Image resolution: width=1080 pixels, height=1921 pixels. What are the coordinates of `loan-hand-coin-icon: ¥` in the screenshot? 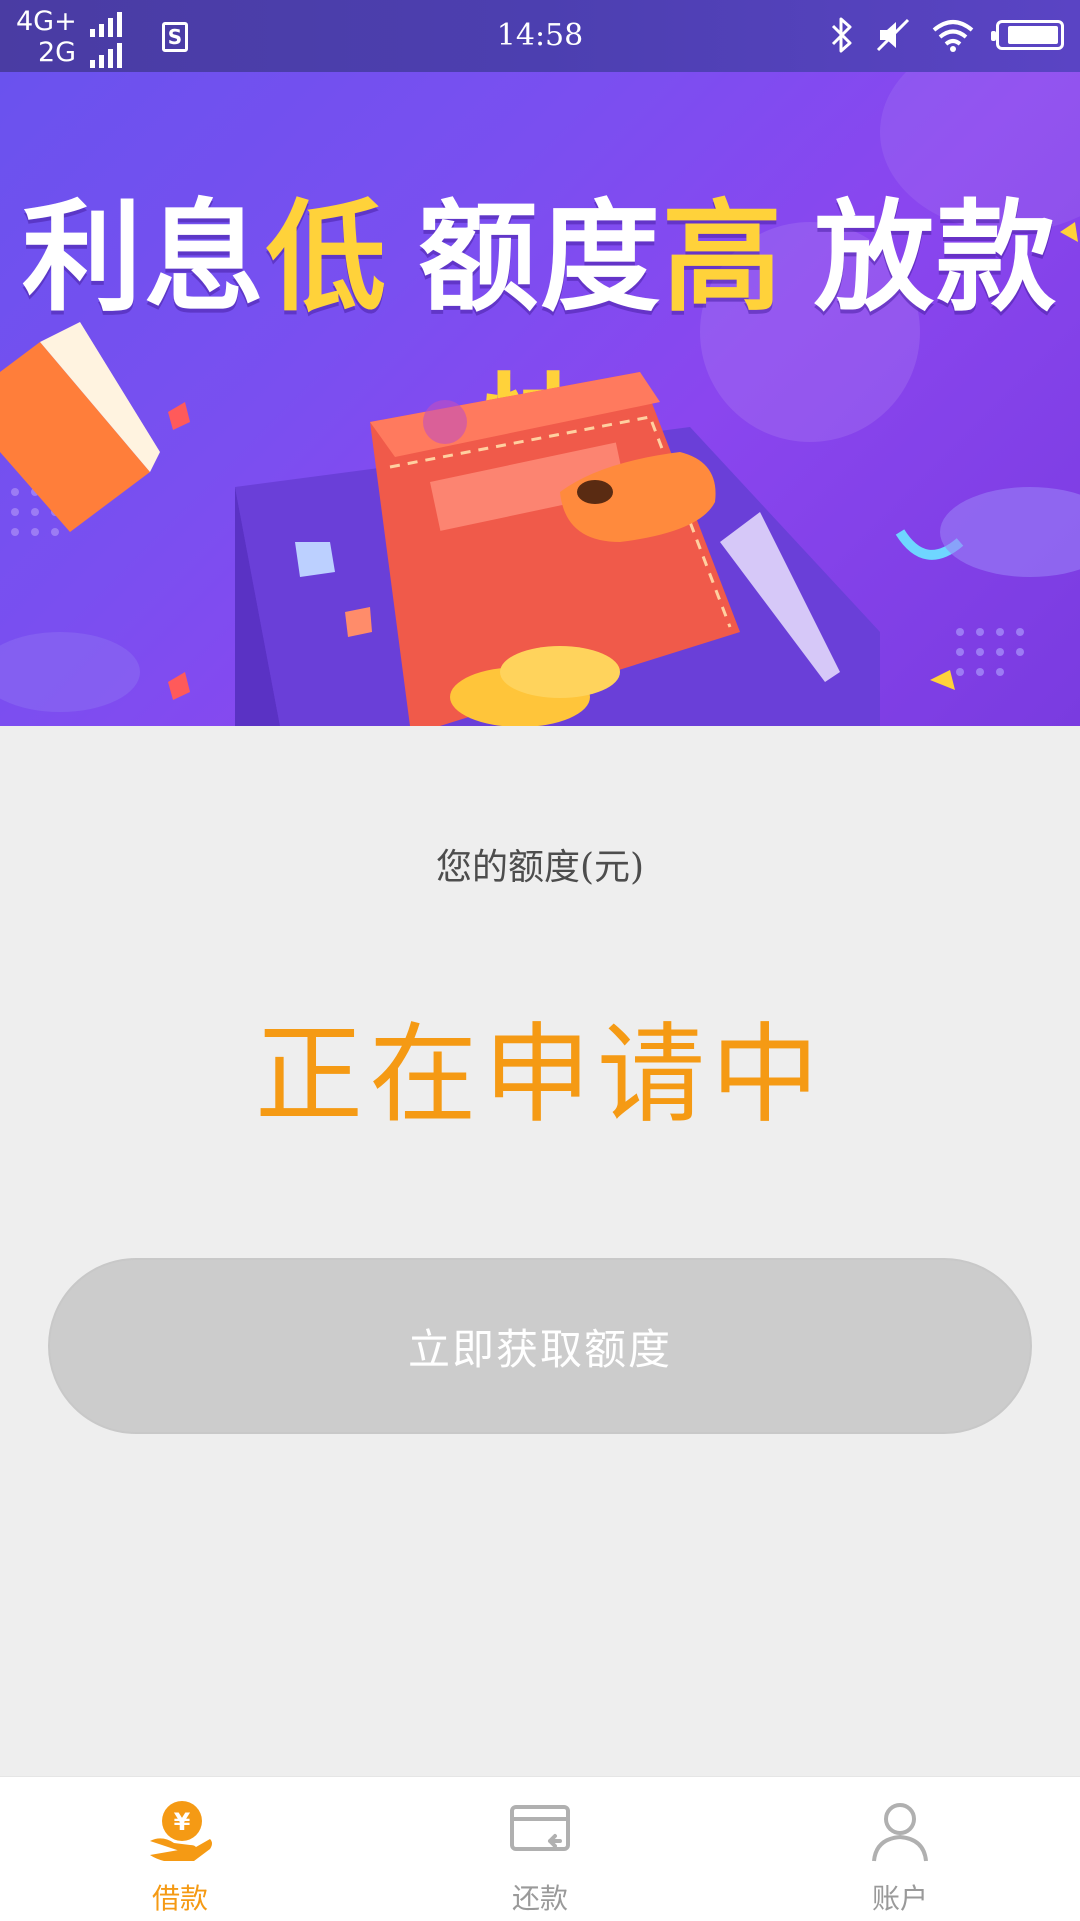 It's located at (181, 1831).